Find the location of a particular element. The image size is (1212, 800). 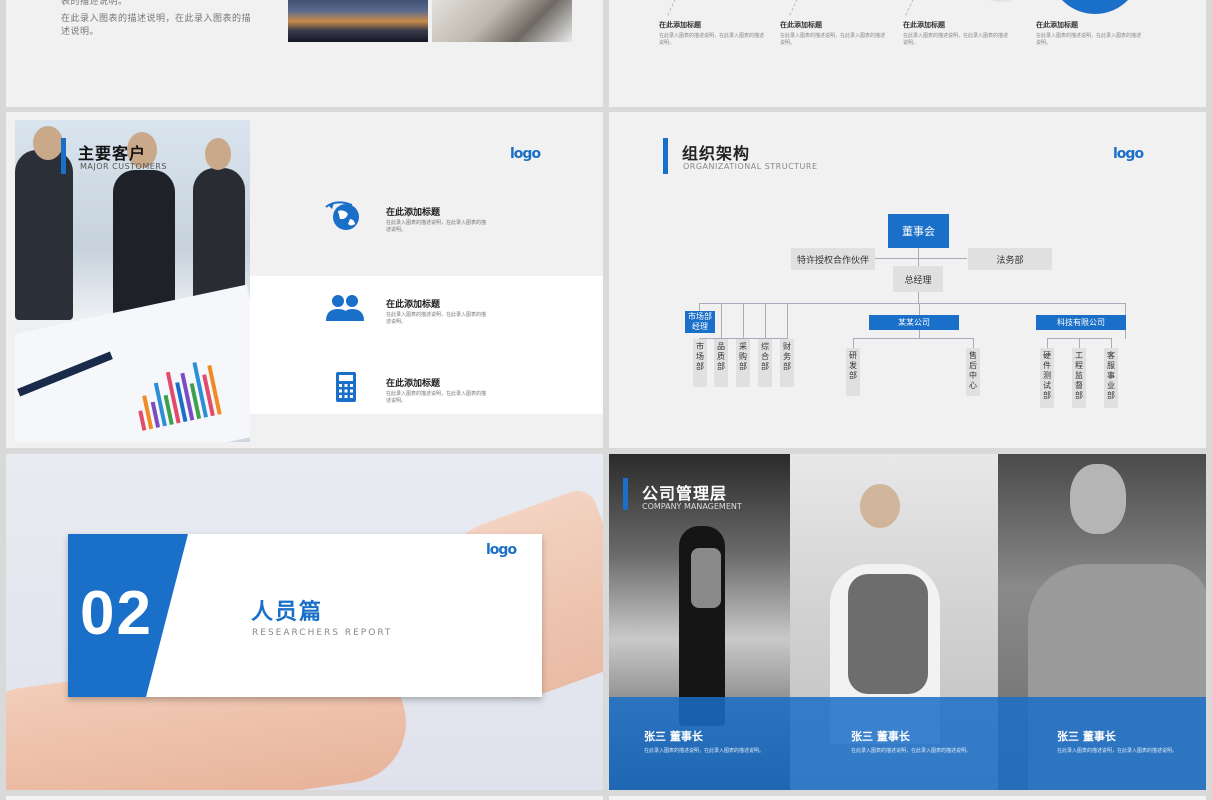

city-night-photo is located at coordinates (358, 21).